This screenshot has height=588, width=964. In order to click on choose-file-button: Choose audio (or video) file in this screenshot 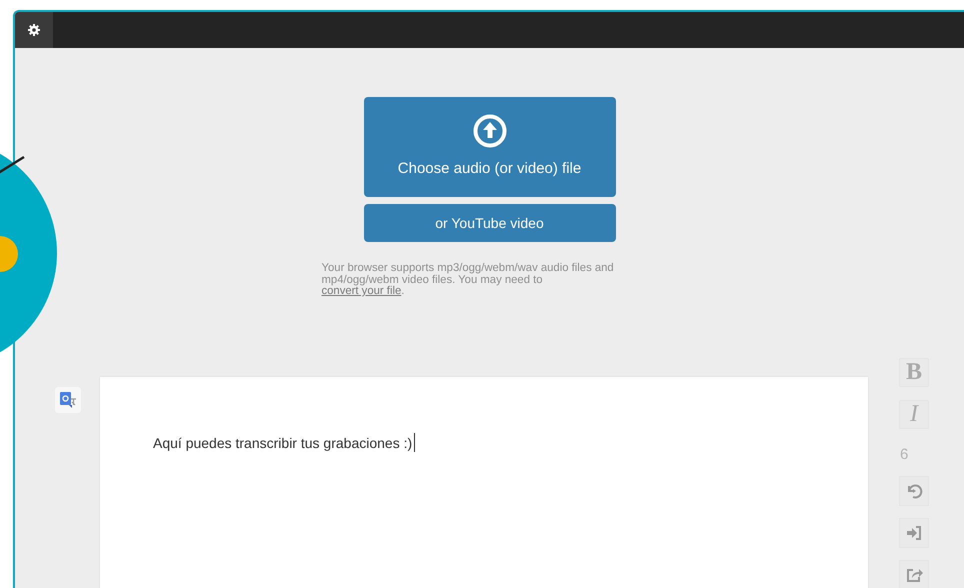, I will do `click(490, 147)`.